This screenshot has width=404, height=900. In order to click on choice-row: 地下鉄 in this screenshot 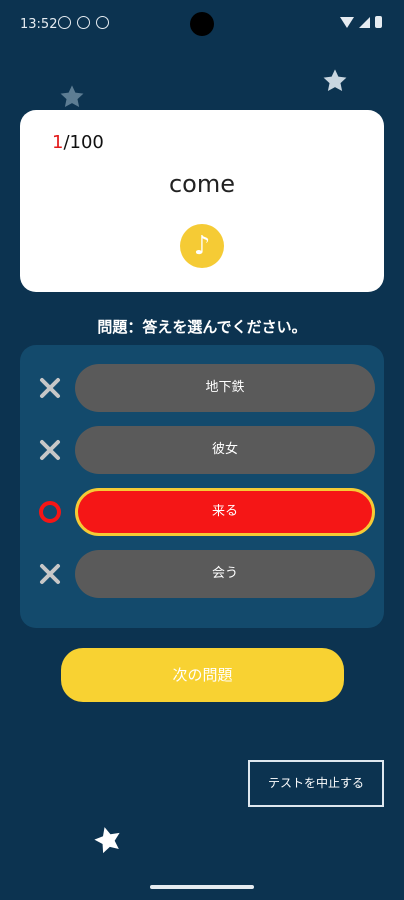, I will do `click(202, 388)`.